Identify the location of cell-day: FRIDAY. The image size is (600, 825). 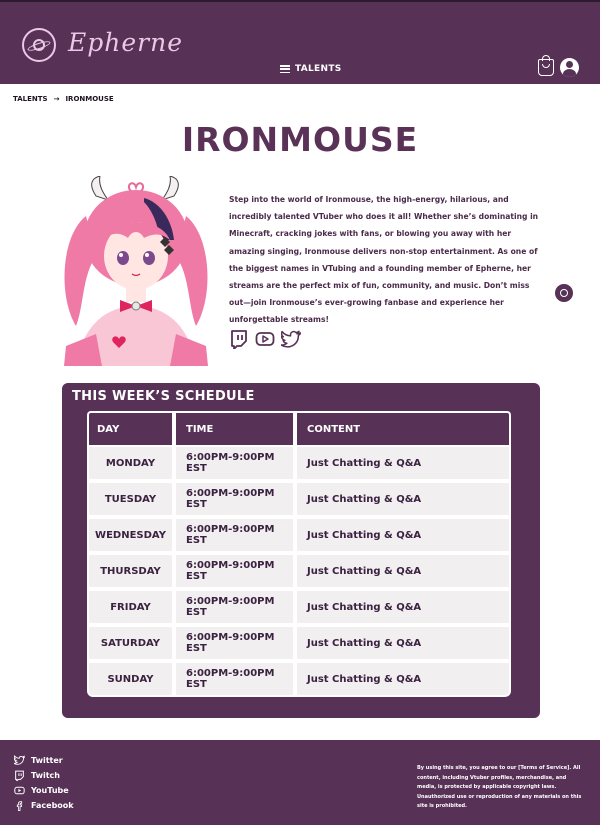
(130, 607).